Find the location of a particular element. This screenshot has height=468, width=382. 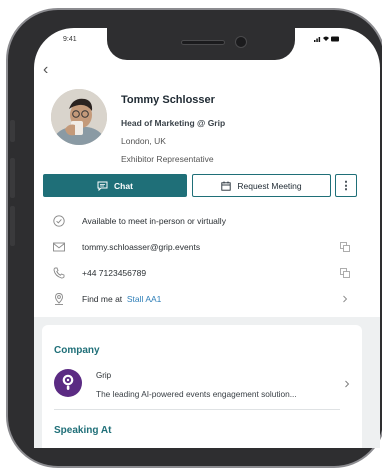

profile-role: Exhibitor Representative is located at coordinates (167, 159).